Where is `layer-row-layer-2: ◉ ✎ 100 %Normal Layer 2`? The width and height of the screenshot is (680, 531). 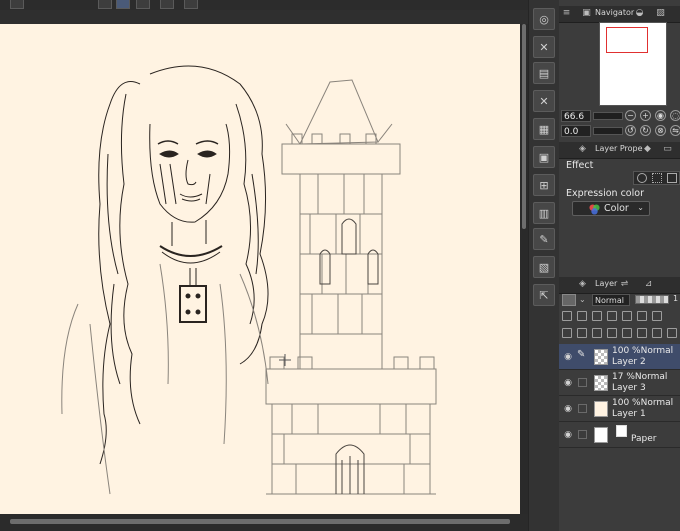 layer-row-layer-2: ◉ ✎ 100 %Normal Layer 2 is located at coordinates (619, 357).